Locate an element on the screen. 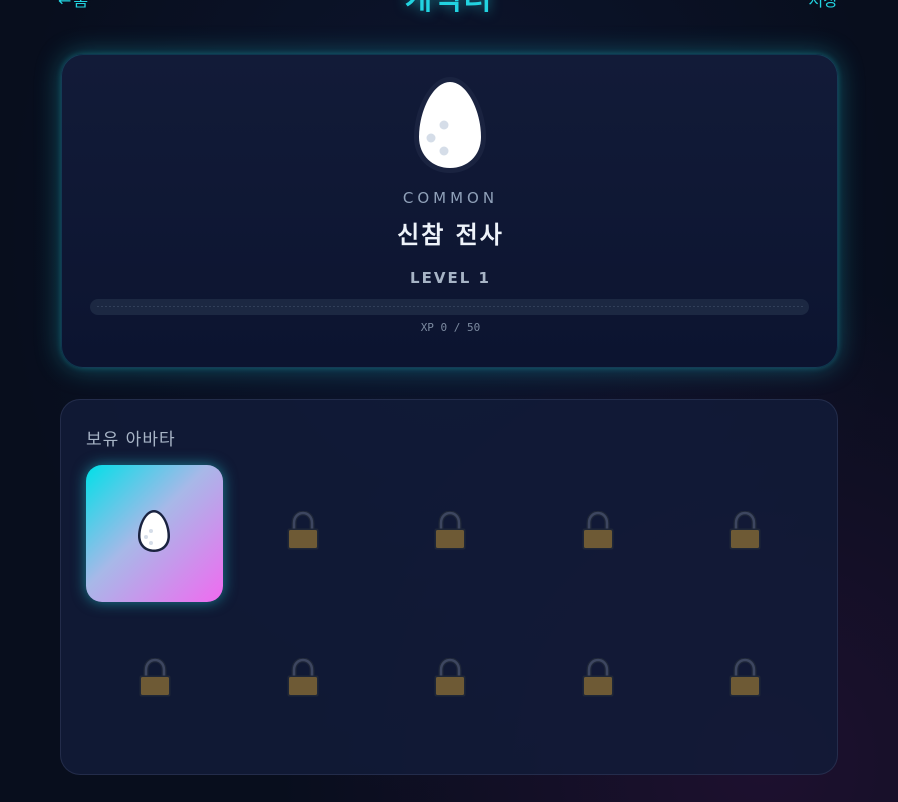  xp-progress-bar is located at coordinates (449, 307).